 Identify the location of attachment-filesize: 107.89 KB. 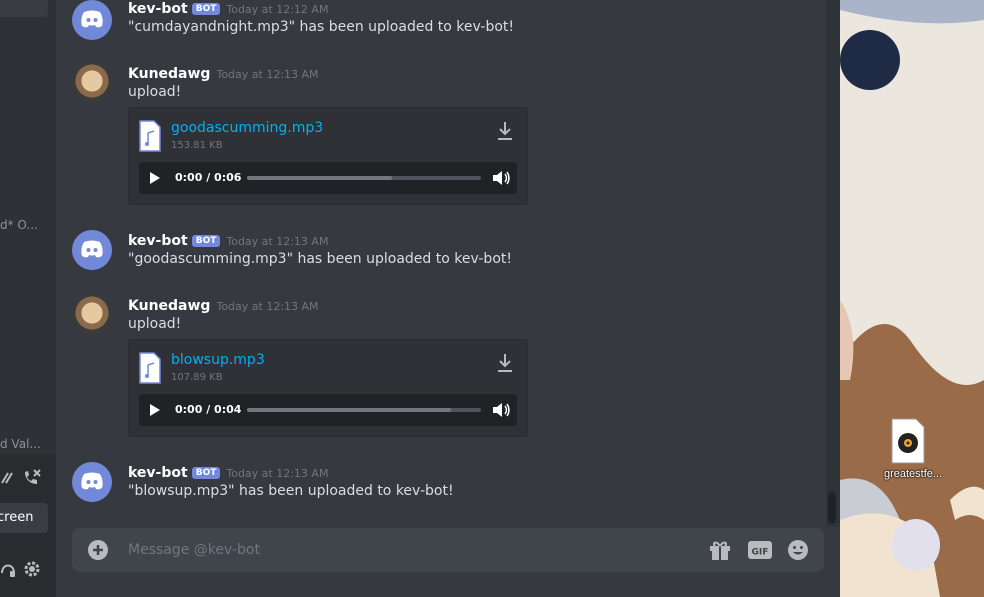
(197, 377).